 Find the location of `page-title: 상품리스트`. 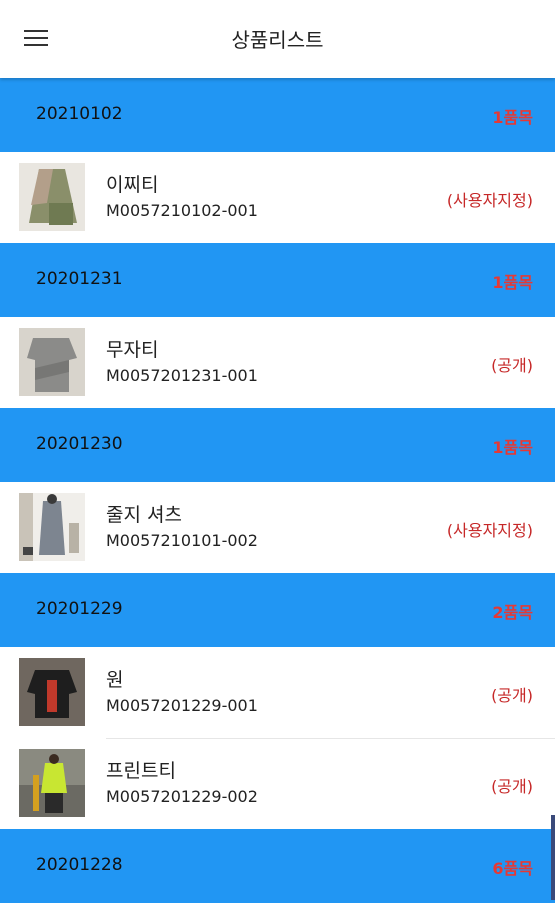

page-title: 상품리스트 is located at coordinates (277, 40).